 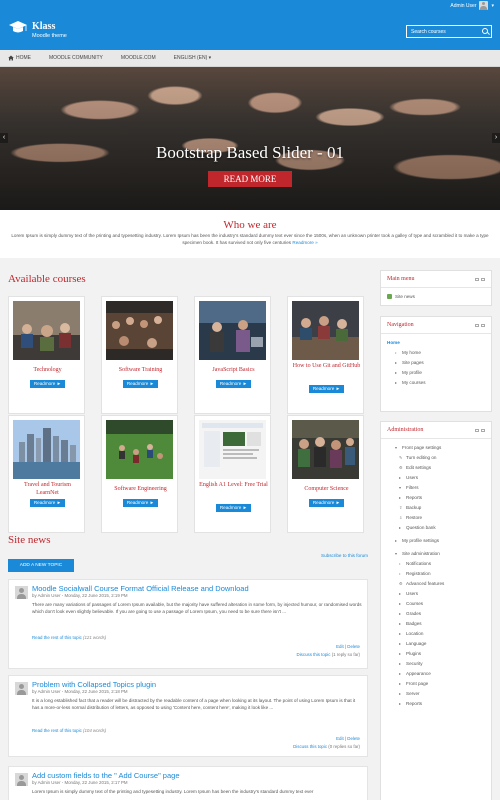 What do you see at coordinates (46, 355) in the screenshot?
I see `course-card: Technology Readmore ►` at bounding box center [46, 355].